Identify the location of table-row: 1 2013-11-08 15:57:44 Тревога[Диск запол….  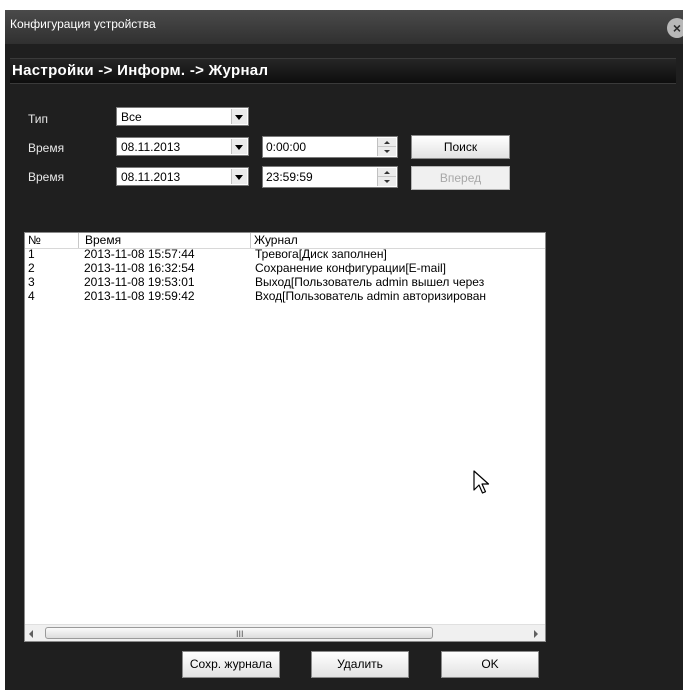
(285, 254).